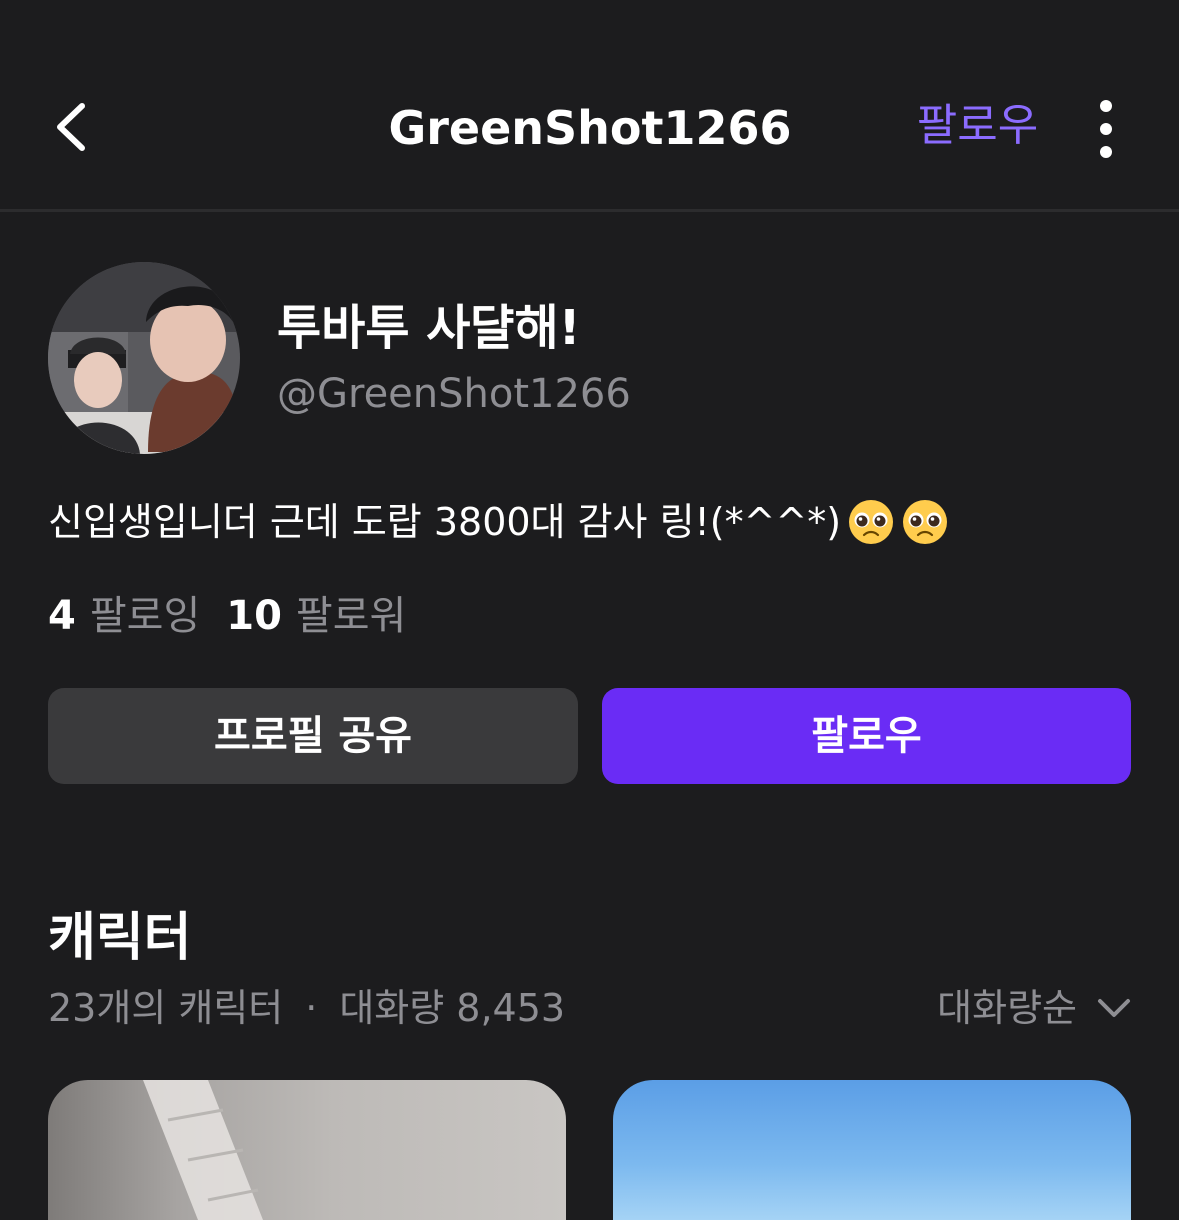 Image resolution: width=1179 pixels, height=1220 pixels. I want to click on following-label: 팔로잉, so click(145, 616).